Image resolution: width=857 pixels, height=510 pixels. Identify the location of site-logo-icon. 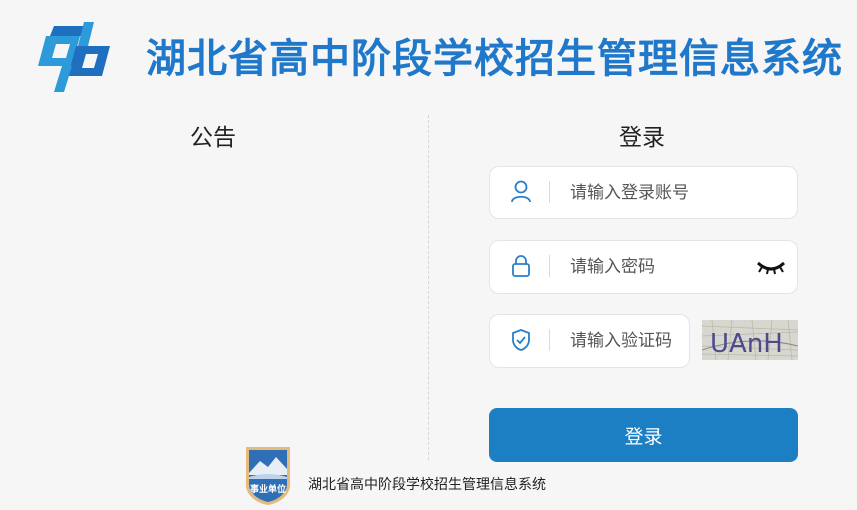
(74, 57).